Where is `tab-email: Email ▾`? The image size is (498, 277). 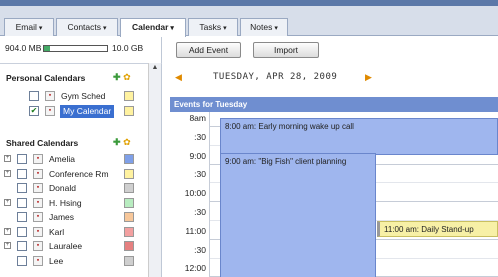
tab-email: Email ▾ is located at coordinates (29, 27).